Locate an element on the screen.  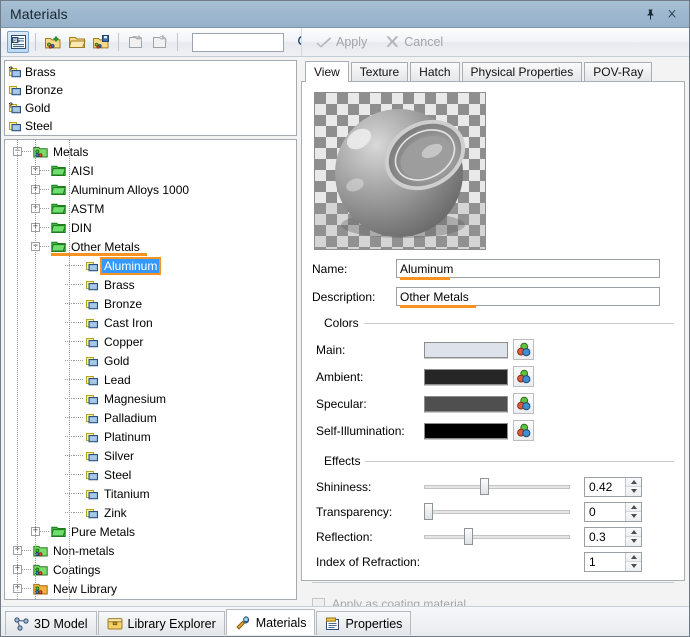
bottom-tab-library-explorer: Library Explorer is located at coordinates (161, 623).